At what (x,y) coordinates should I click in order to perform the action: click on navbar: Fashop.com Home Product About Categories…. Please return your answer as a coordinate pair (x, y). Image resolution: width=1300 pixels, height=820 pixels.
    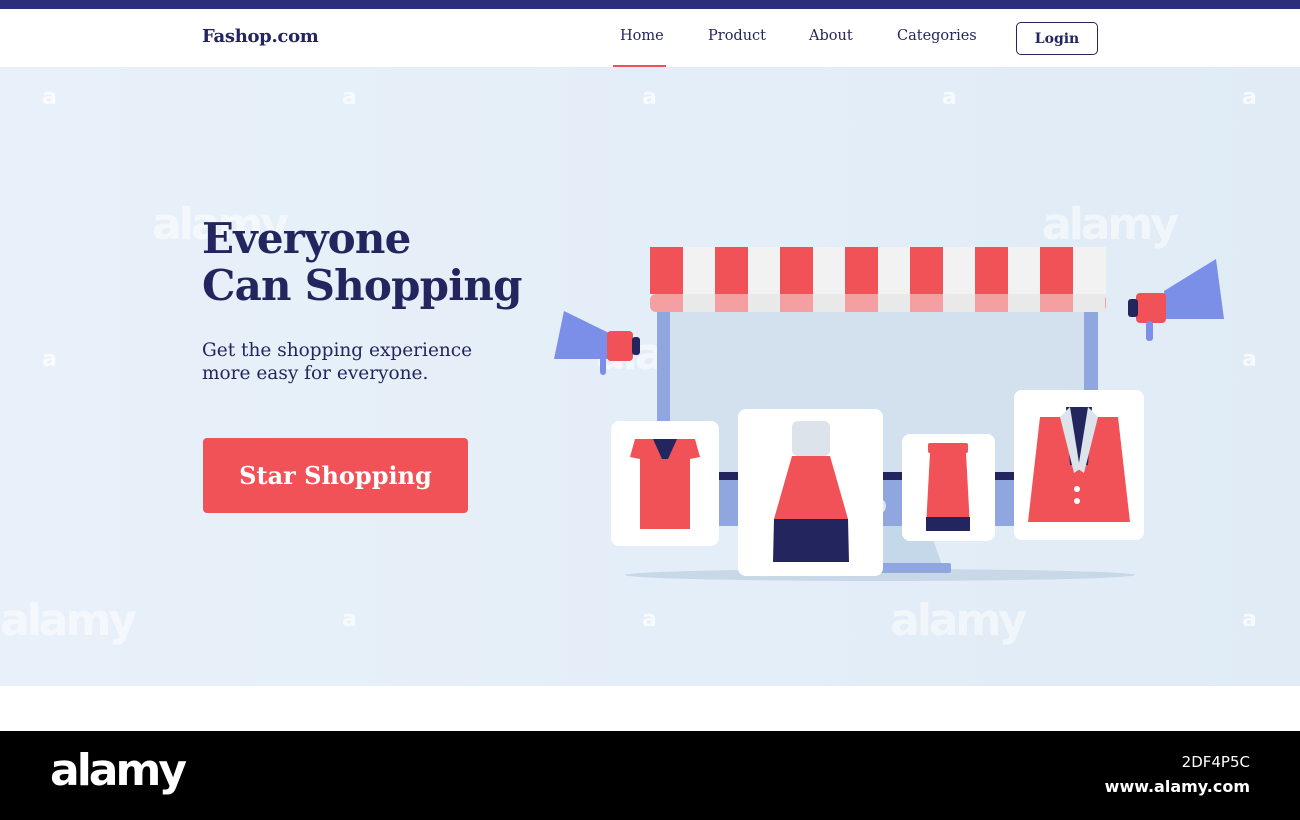
    Looking at the image, I should click on (650, 38).